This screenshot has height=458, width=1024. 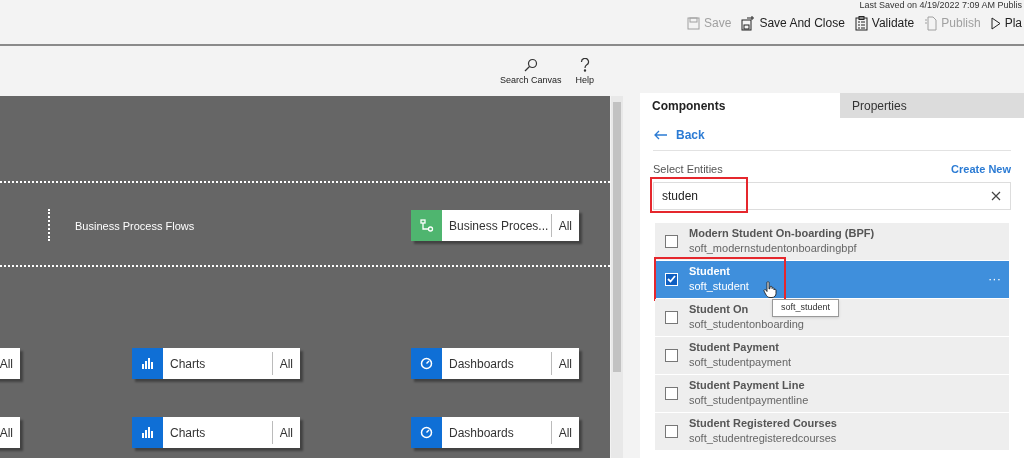 I want to click on validate-button: Validate, so click(x=884, y=23).